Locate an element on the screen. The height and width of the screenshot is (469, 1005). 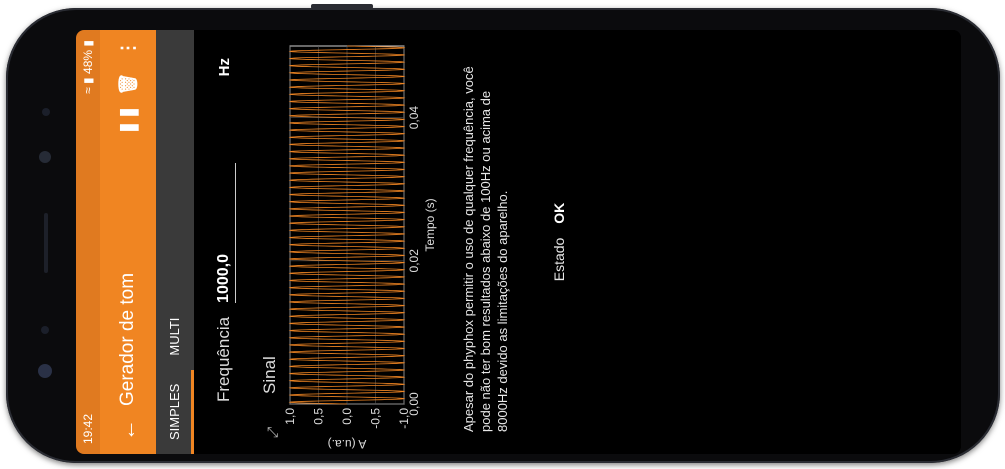
expand-icon: ⤢ is located at coordinates (272, 432).